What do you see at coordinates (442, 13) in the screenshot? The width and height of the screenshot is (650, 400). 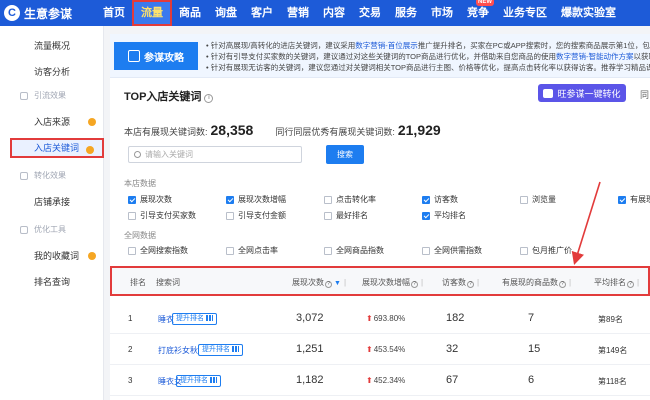 I see `nav-item-9: 市场` at bounding box center [442, 13].